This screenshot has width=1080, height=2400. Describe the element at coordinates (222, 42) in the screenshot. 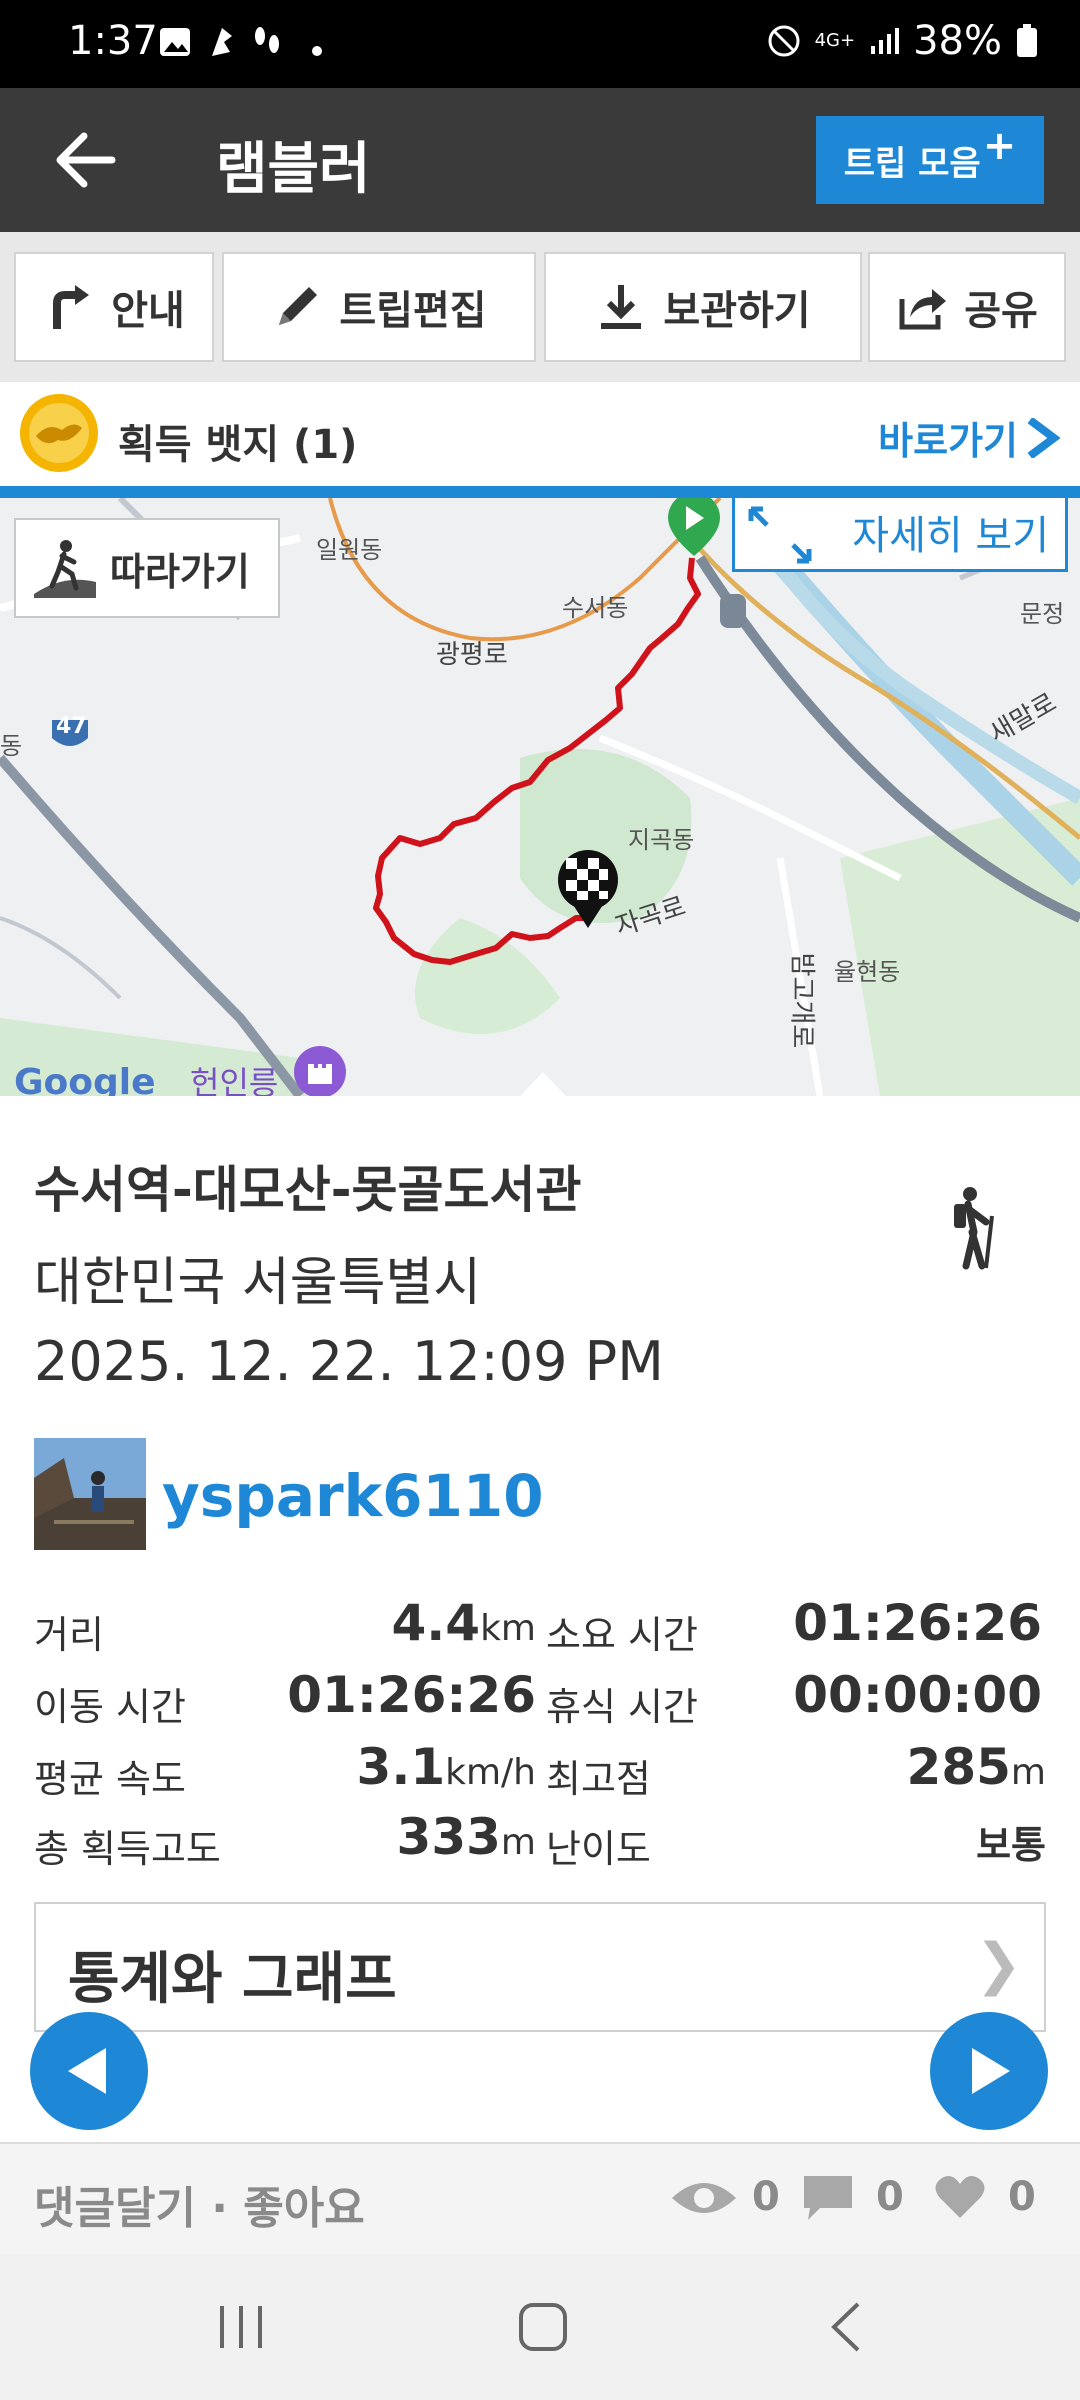

I see `app-notification-icon` at that location.